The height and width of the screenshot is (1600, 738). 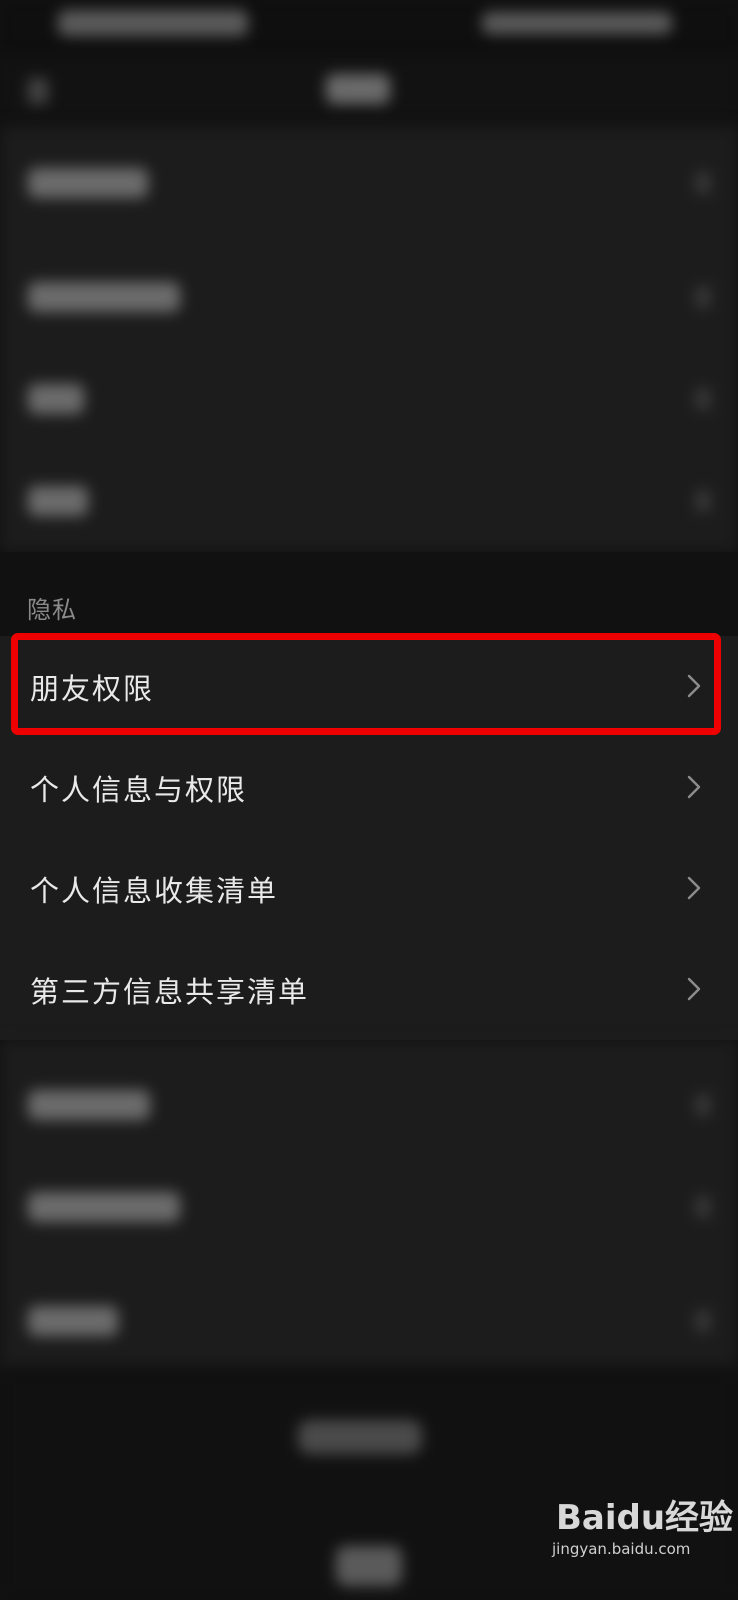 What do you see at coordinates (577, 23) in the screenshot?
I see `status-bar-right-blurred` at bounding box center [577, 23].